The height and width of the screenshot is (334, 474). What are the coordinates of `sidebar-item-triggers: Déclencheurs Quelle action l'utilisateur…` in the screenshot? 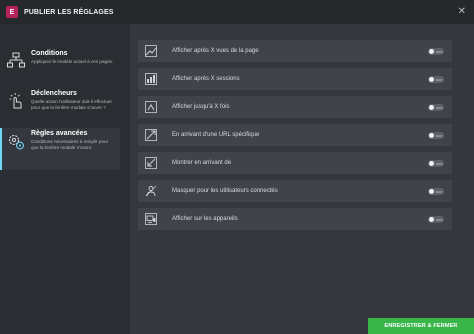 It's located at (60, 109).